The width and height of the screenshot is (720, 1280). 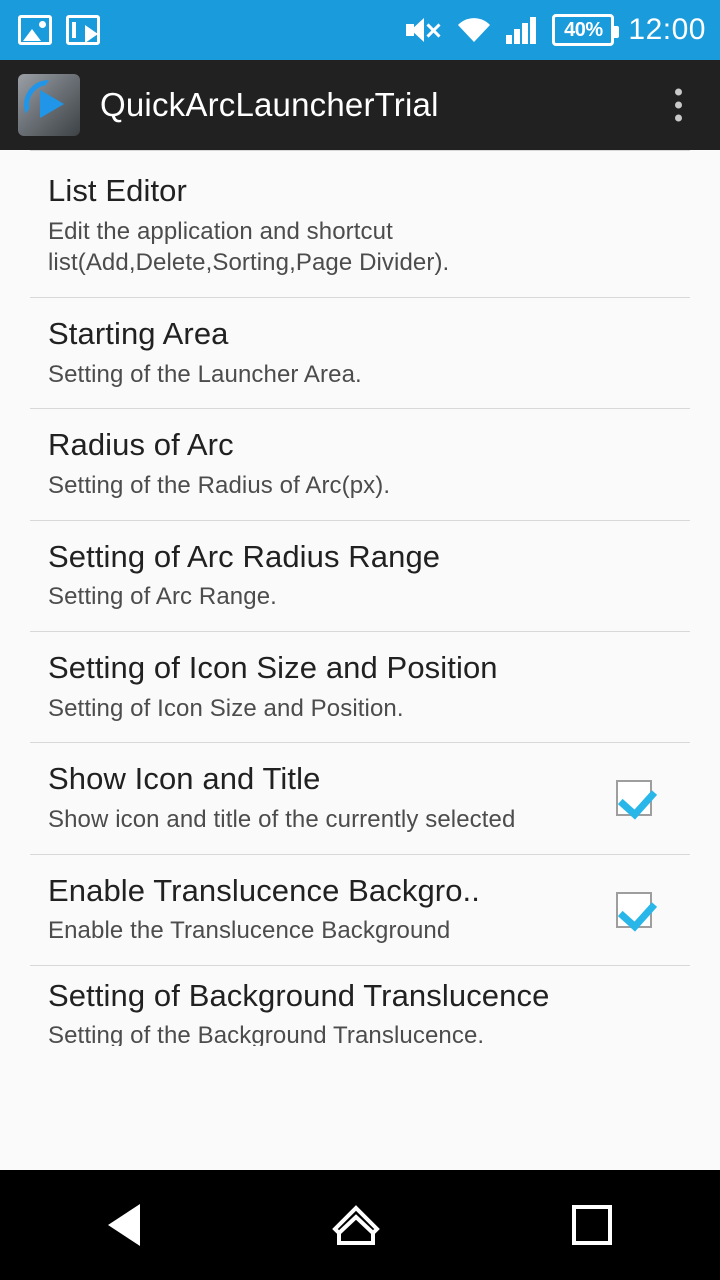 I want to click on image-transfer-icon, so click(x=83, y=30).